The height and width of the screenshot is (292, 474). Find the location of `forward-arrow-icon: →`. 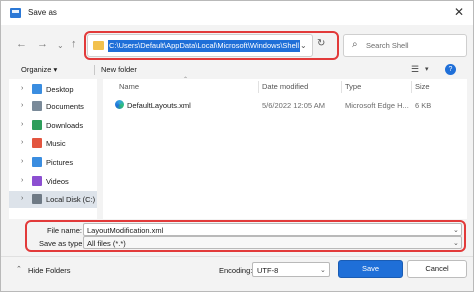

forward-arrow-icon: → is located at coordinates (42, 44).